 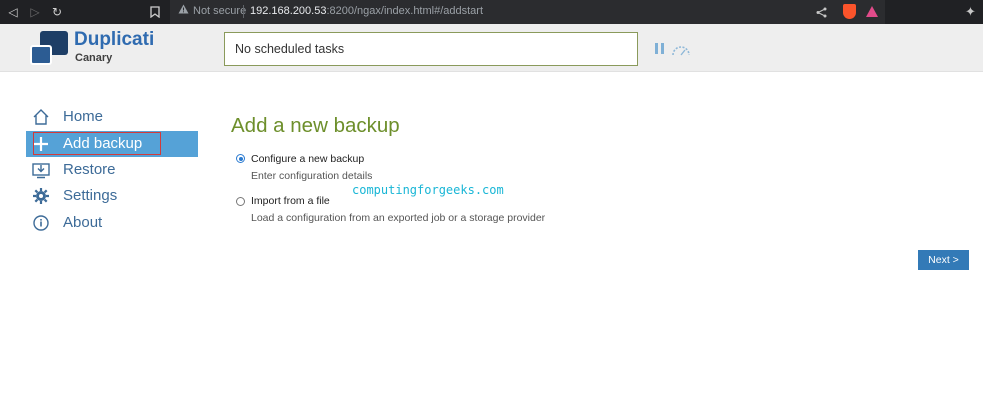 I want to click on watermark-text: computingforgeeks.com, so click(x=428, y=190).